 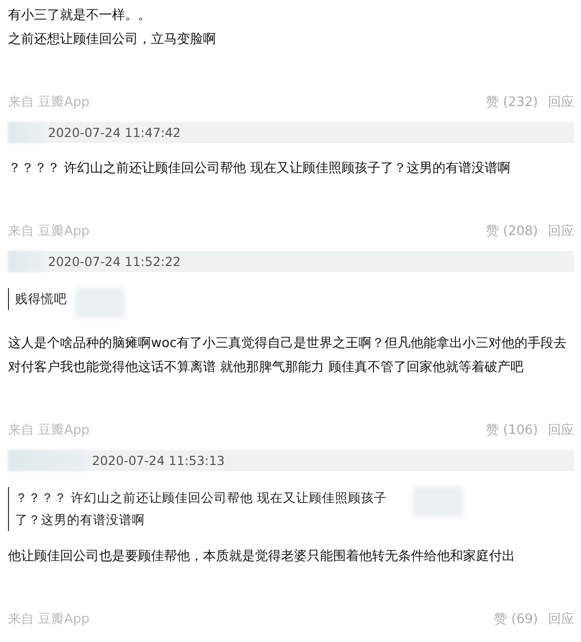 What do you see at coordinates (158, 460) in the screenshot?
I see `comment-date: 2020-07-24 11:53:13` at bounding box center [158, 460].